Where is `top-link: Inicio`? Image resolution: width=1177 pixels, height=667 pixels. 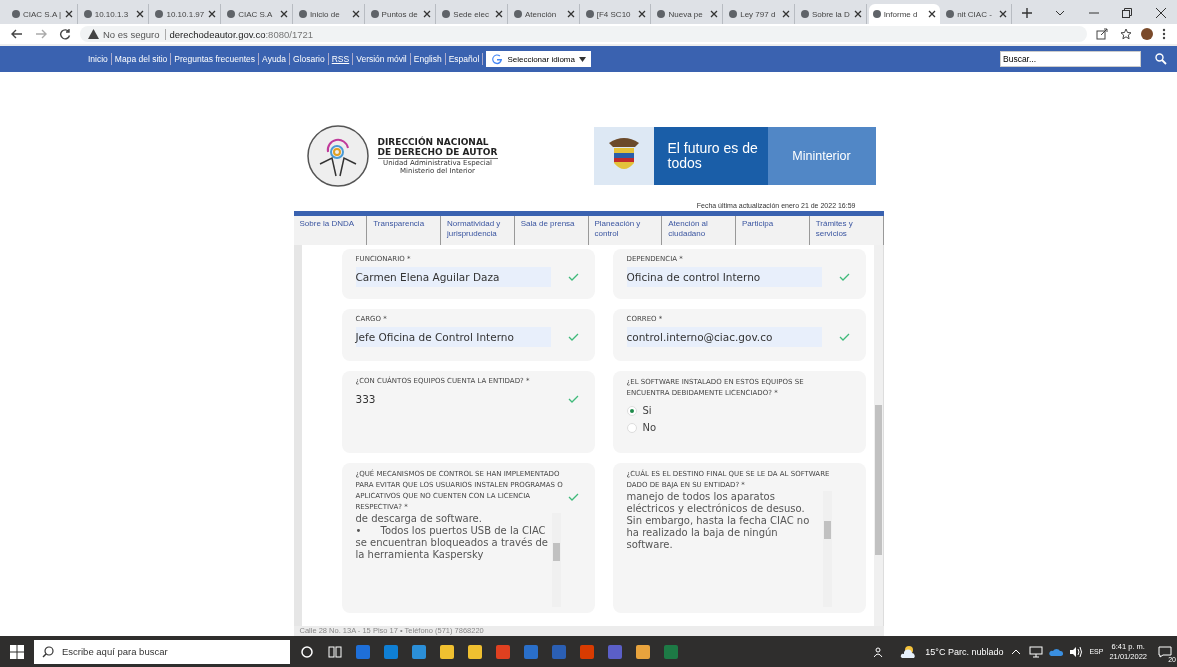
top-link: Inicio is located at coordinates (98, 59).